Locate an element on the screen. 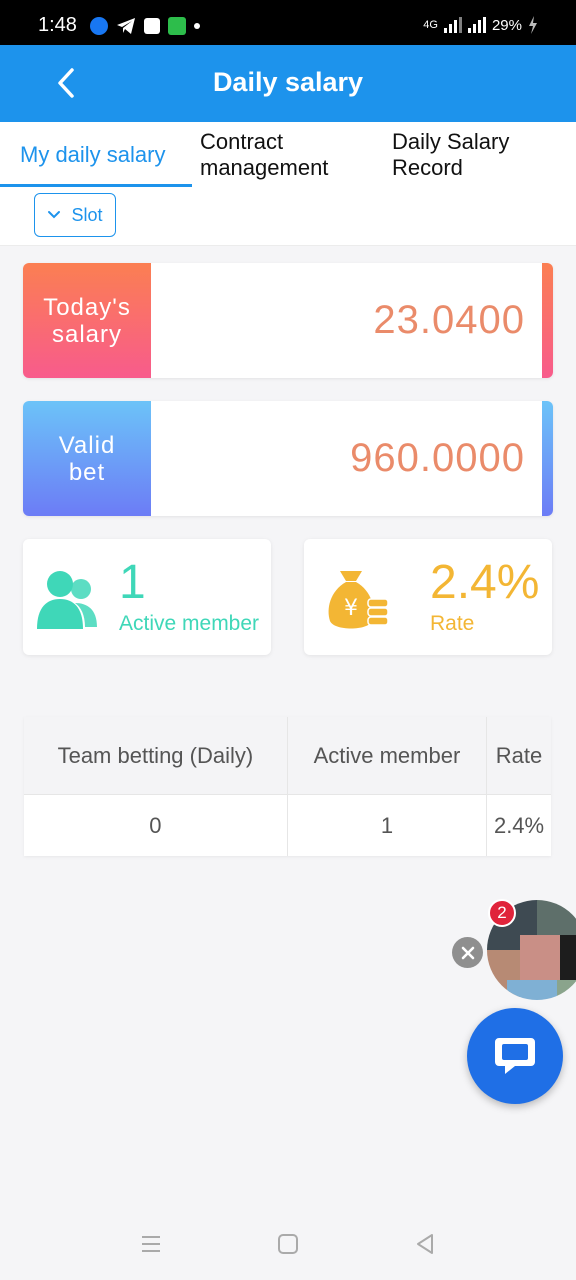  status-time: 1:48 is located at coordinates (57, 25).